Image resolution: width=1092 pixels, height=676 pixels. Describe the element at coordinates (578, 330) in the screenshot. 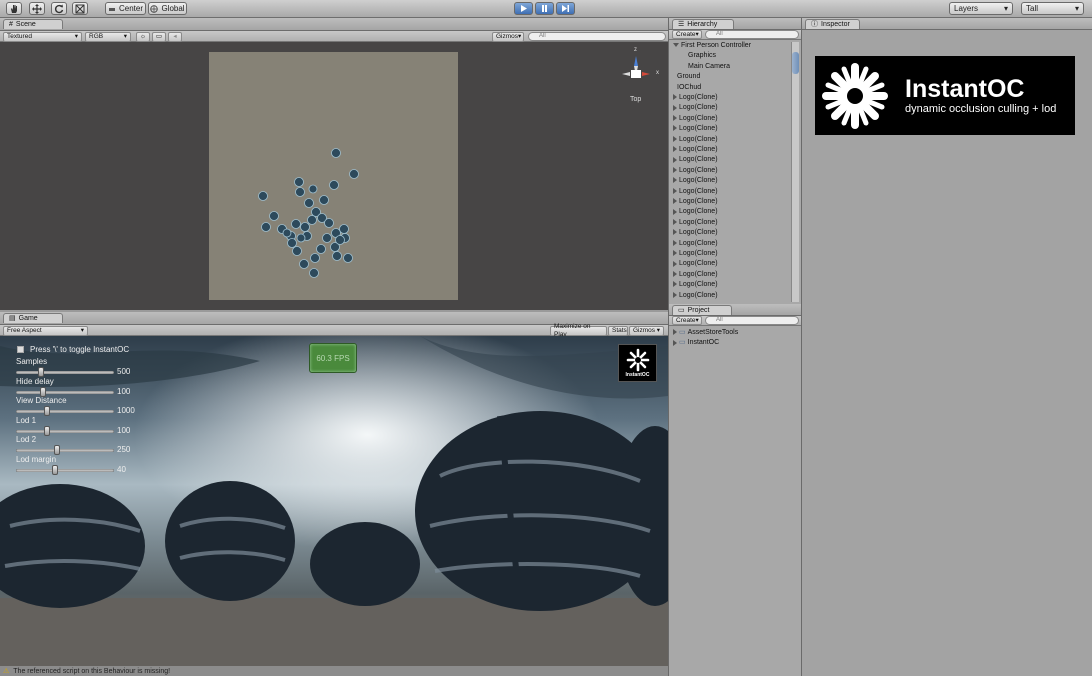

I see `maximize-on-play-toggle: Maximize on Play` at that location.